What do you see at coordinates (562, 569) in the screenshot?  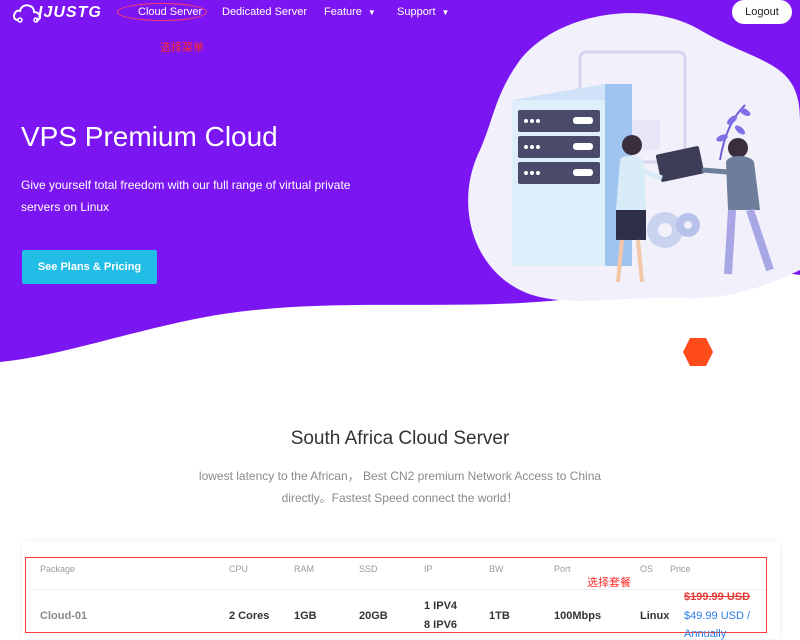 I see `column-header-port: Port` at bounding box center [562, 569].